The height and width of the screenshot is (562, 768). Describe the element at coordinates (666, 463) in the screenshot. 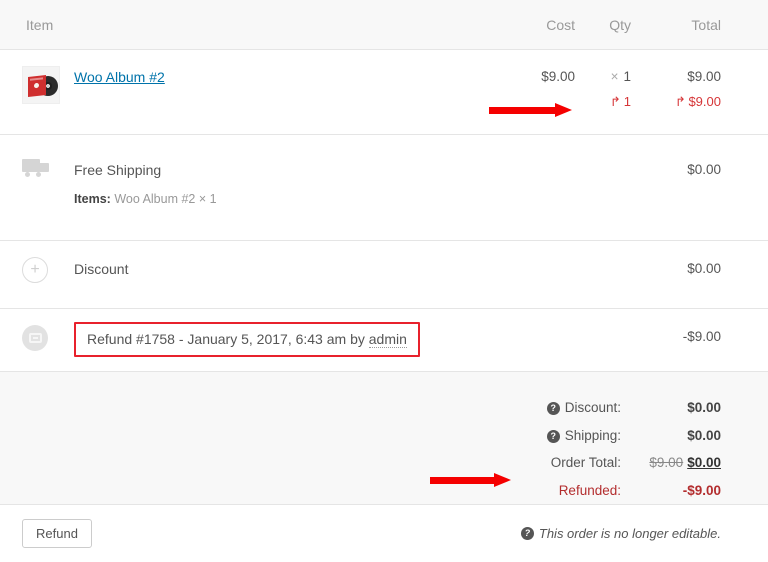

I see `order-total-original-amount: $9.00` at that location.